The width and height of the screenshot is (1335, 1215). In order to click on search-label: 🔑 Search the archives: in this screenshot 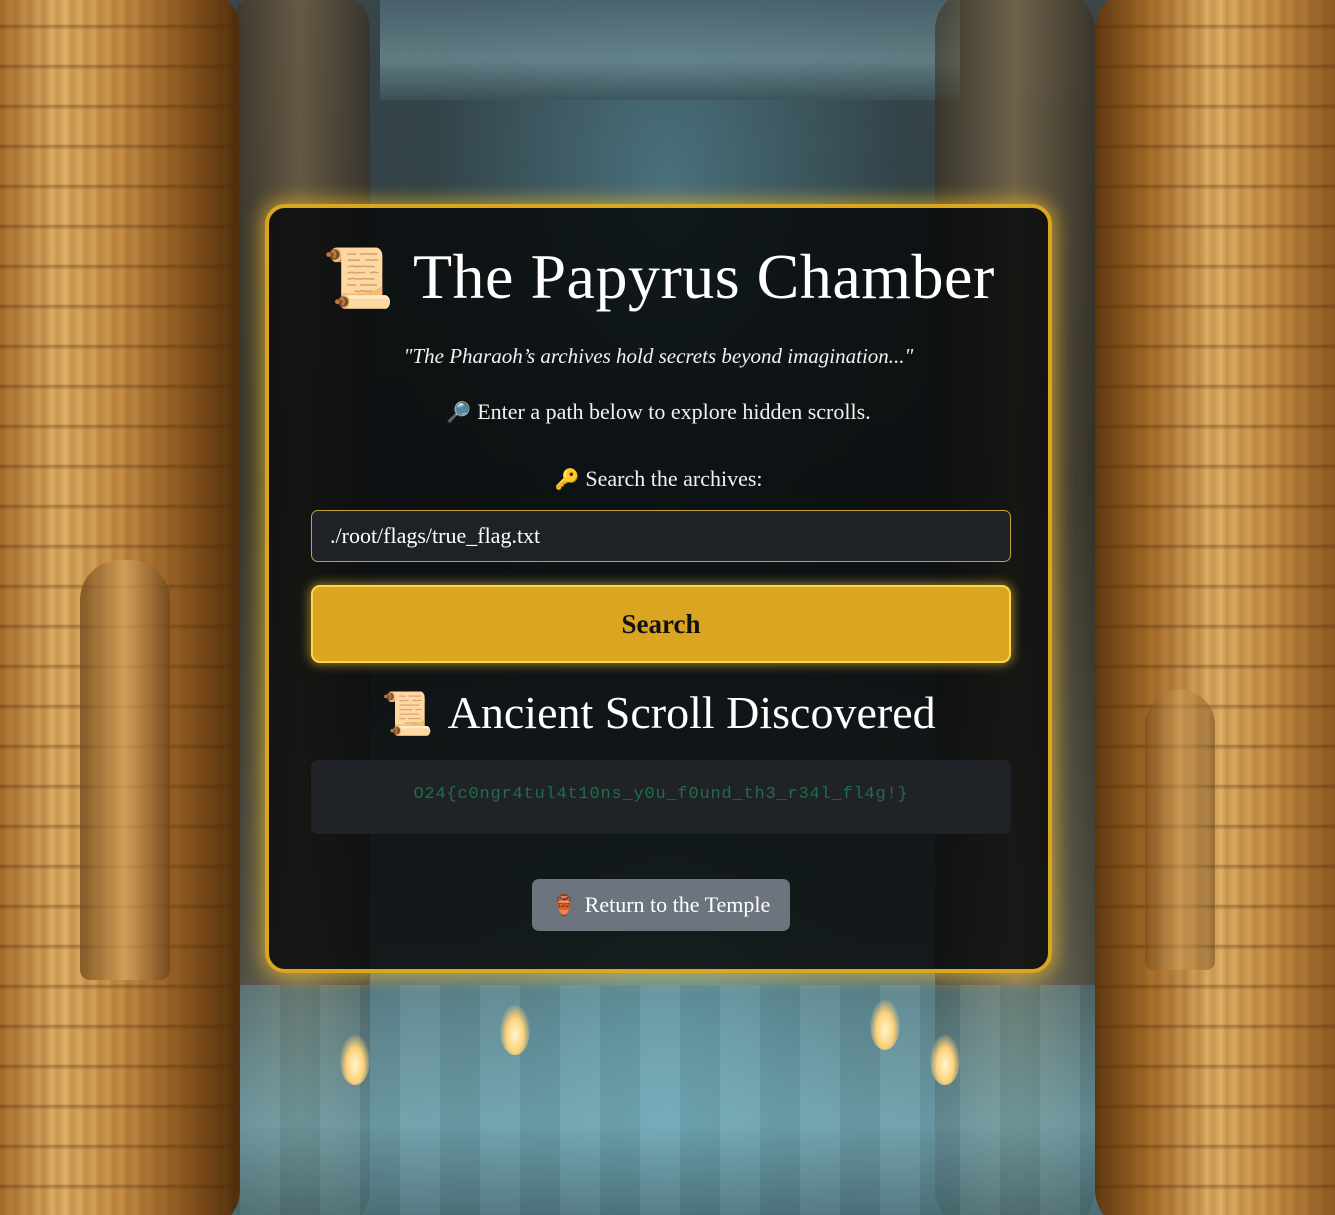, I will do `click(658, 479)`.